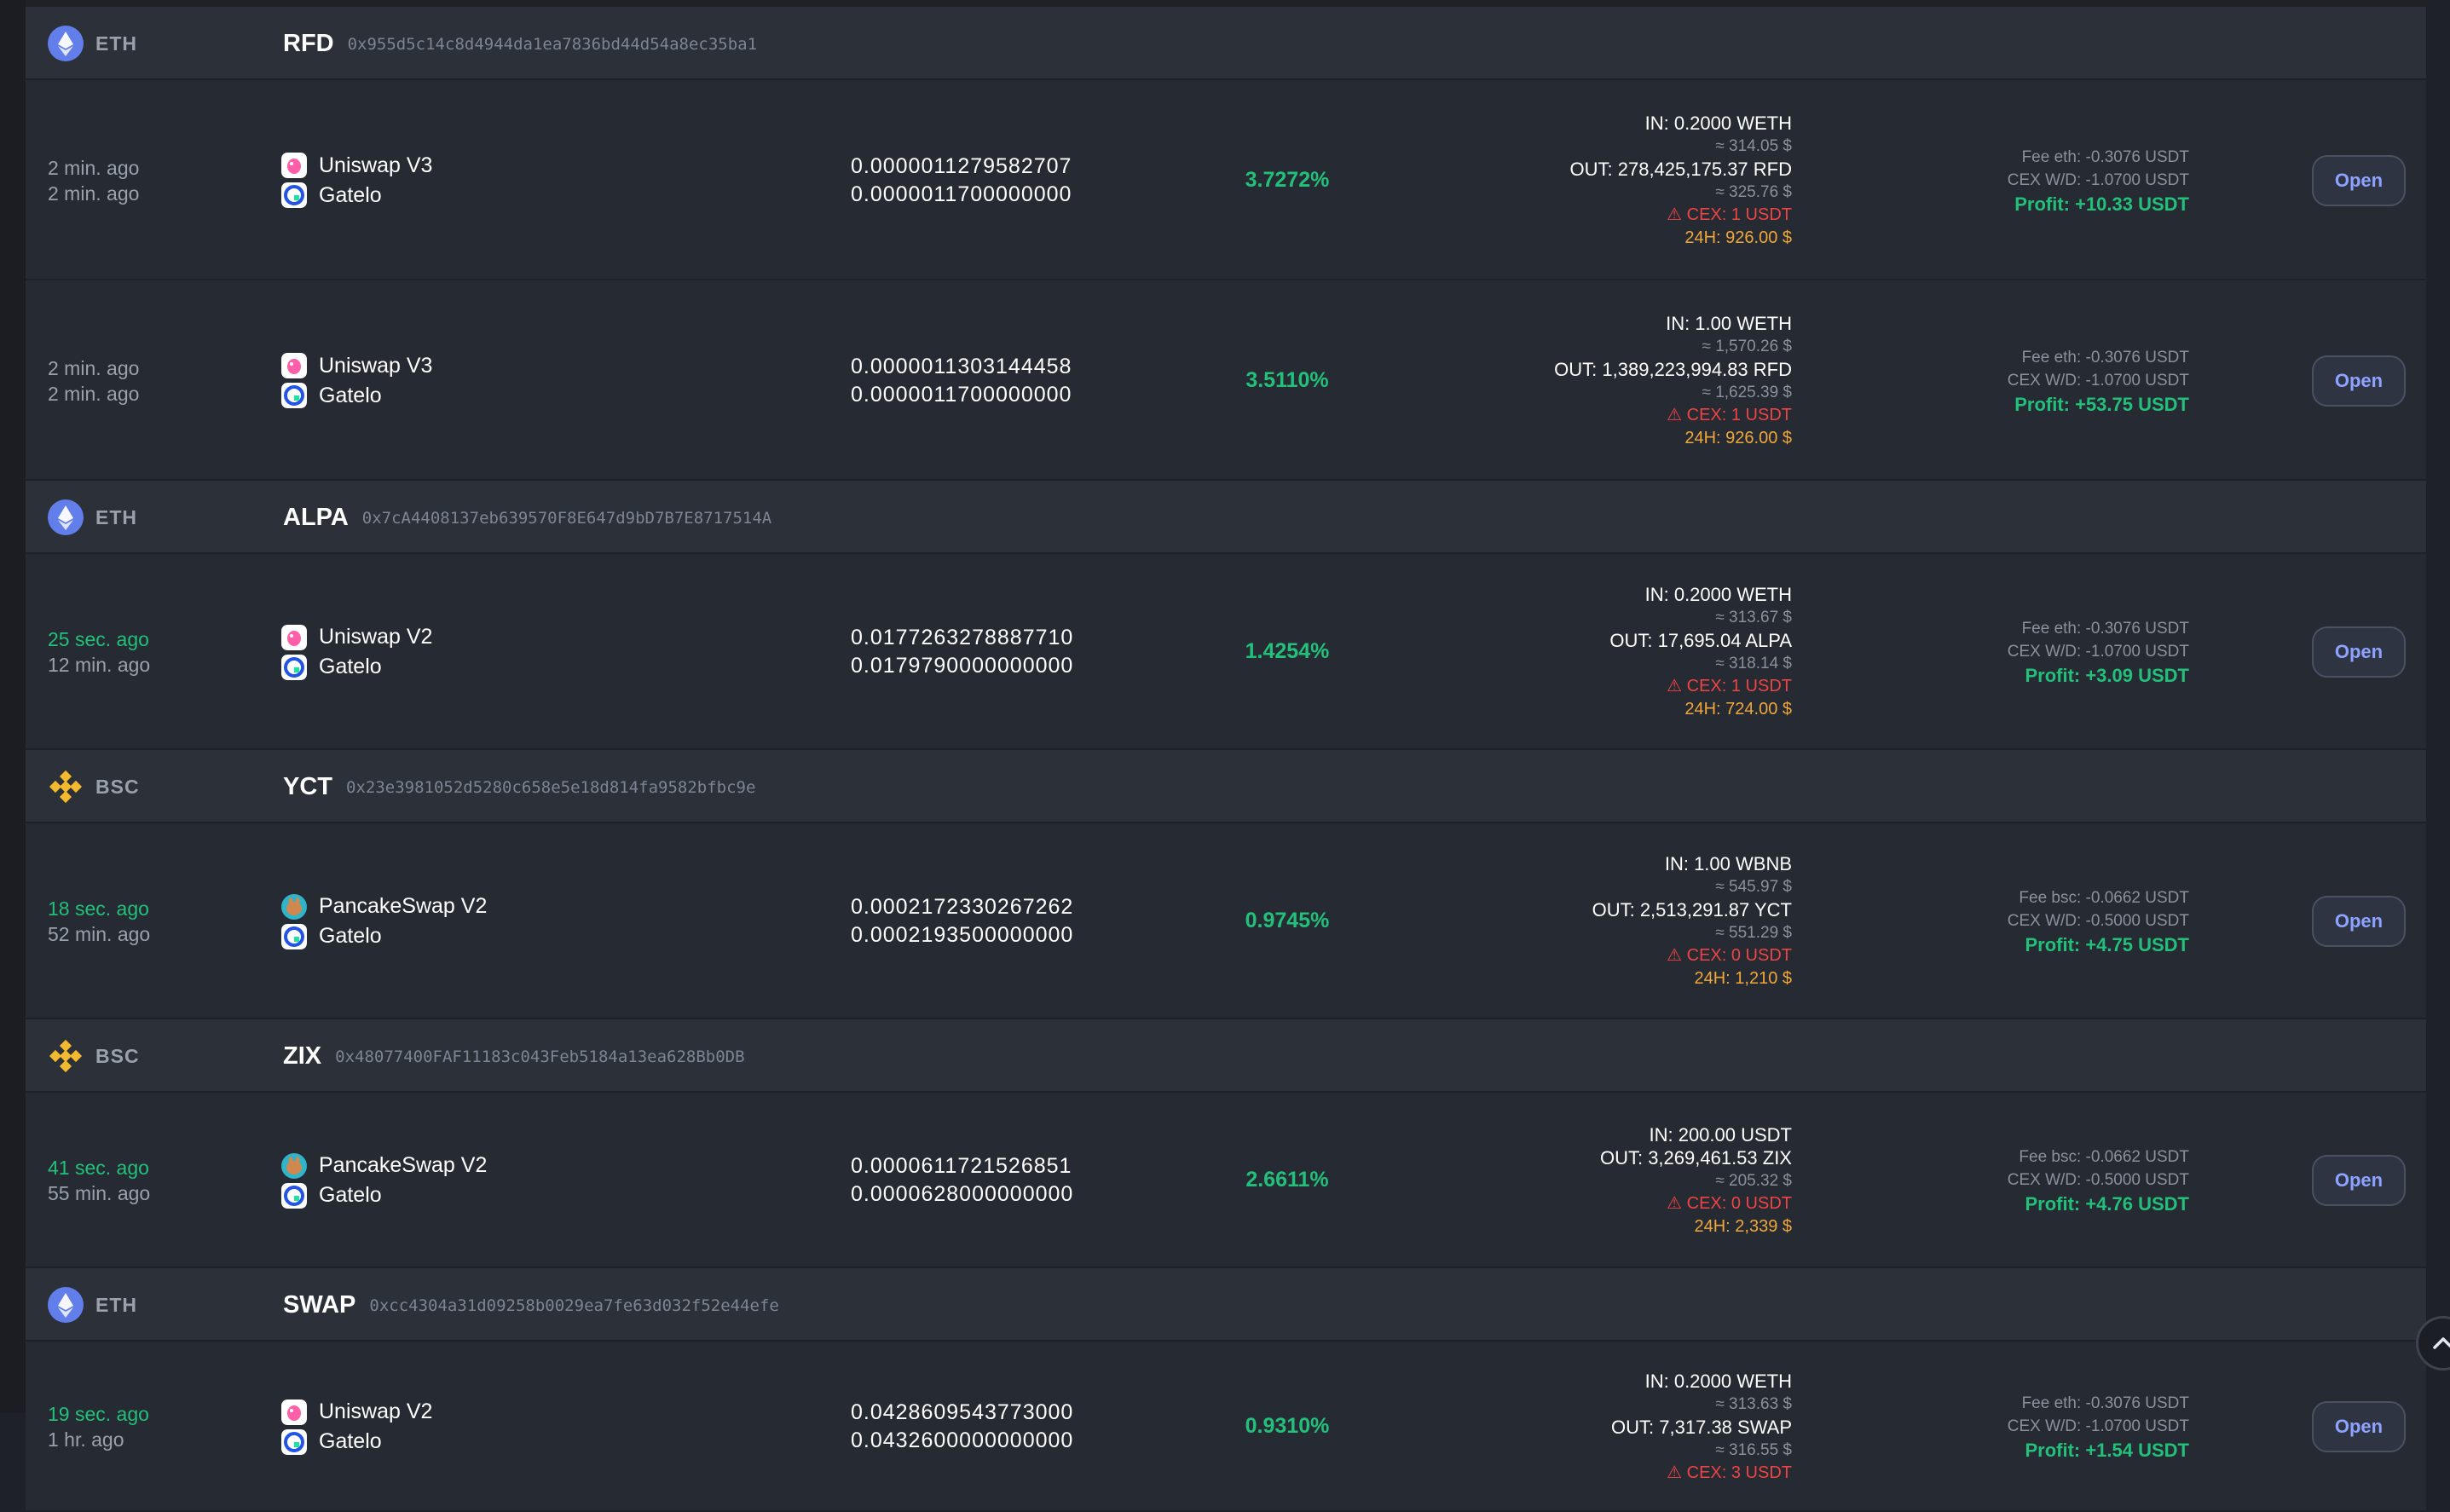  I want to click on spread-percent: 1.4254%, so click(1287, 651).